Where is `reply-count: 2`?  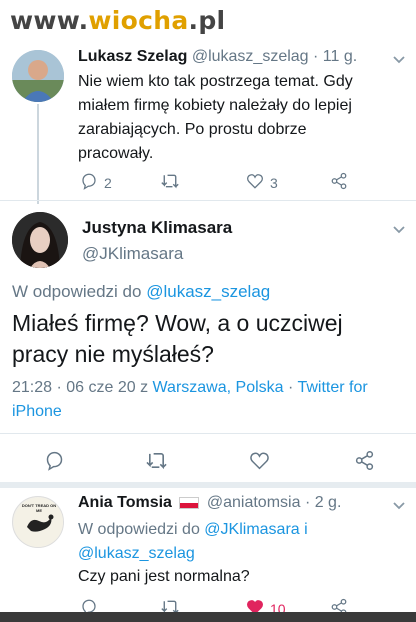
reply-count: 2 is located at coordinates (108, 182).